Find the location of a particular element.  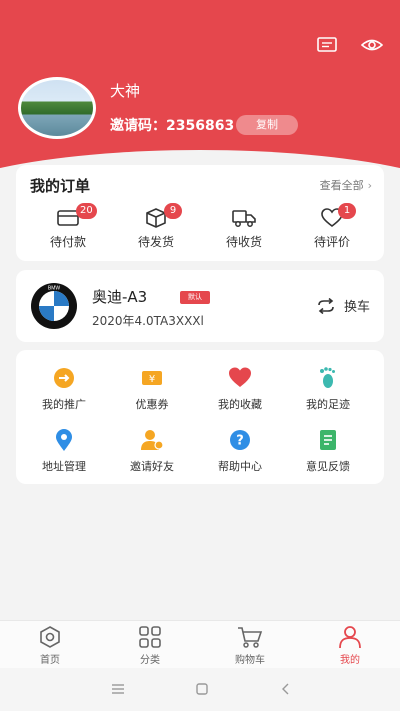

view-all-orders-link: 查看全部 › is located at coordinates (346, 185).